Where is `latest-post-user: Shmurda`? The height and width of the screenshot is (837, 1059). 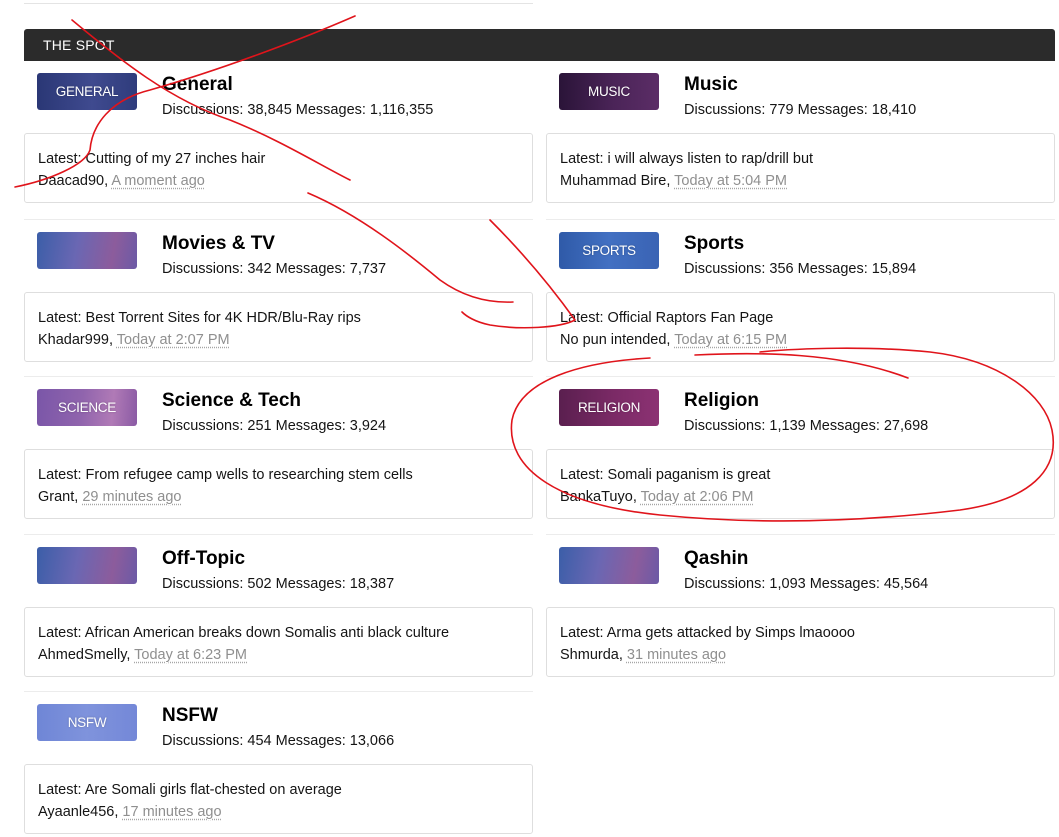 latest-post-user: Shmurda is located at coordinates (589, 655).